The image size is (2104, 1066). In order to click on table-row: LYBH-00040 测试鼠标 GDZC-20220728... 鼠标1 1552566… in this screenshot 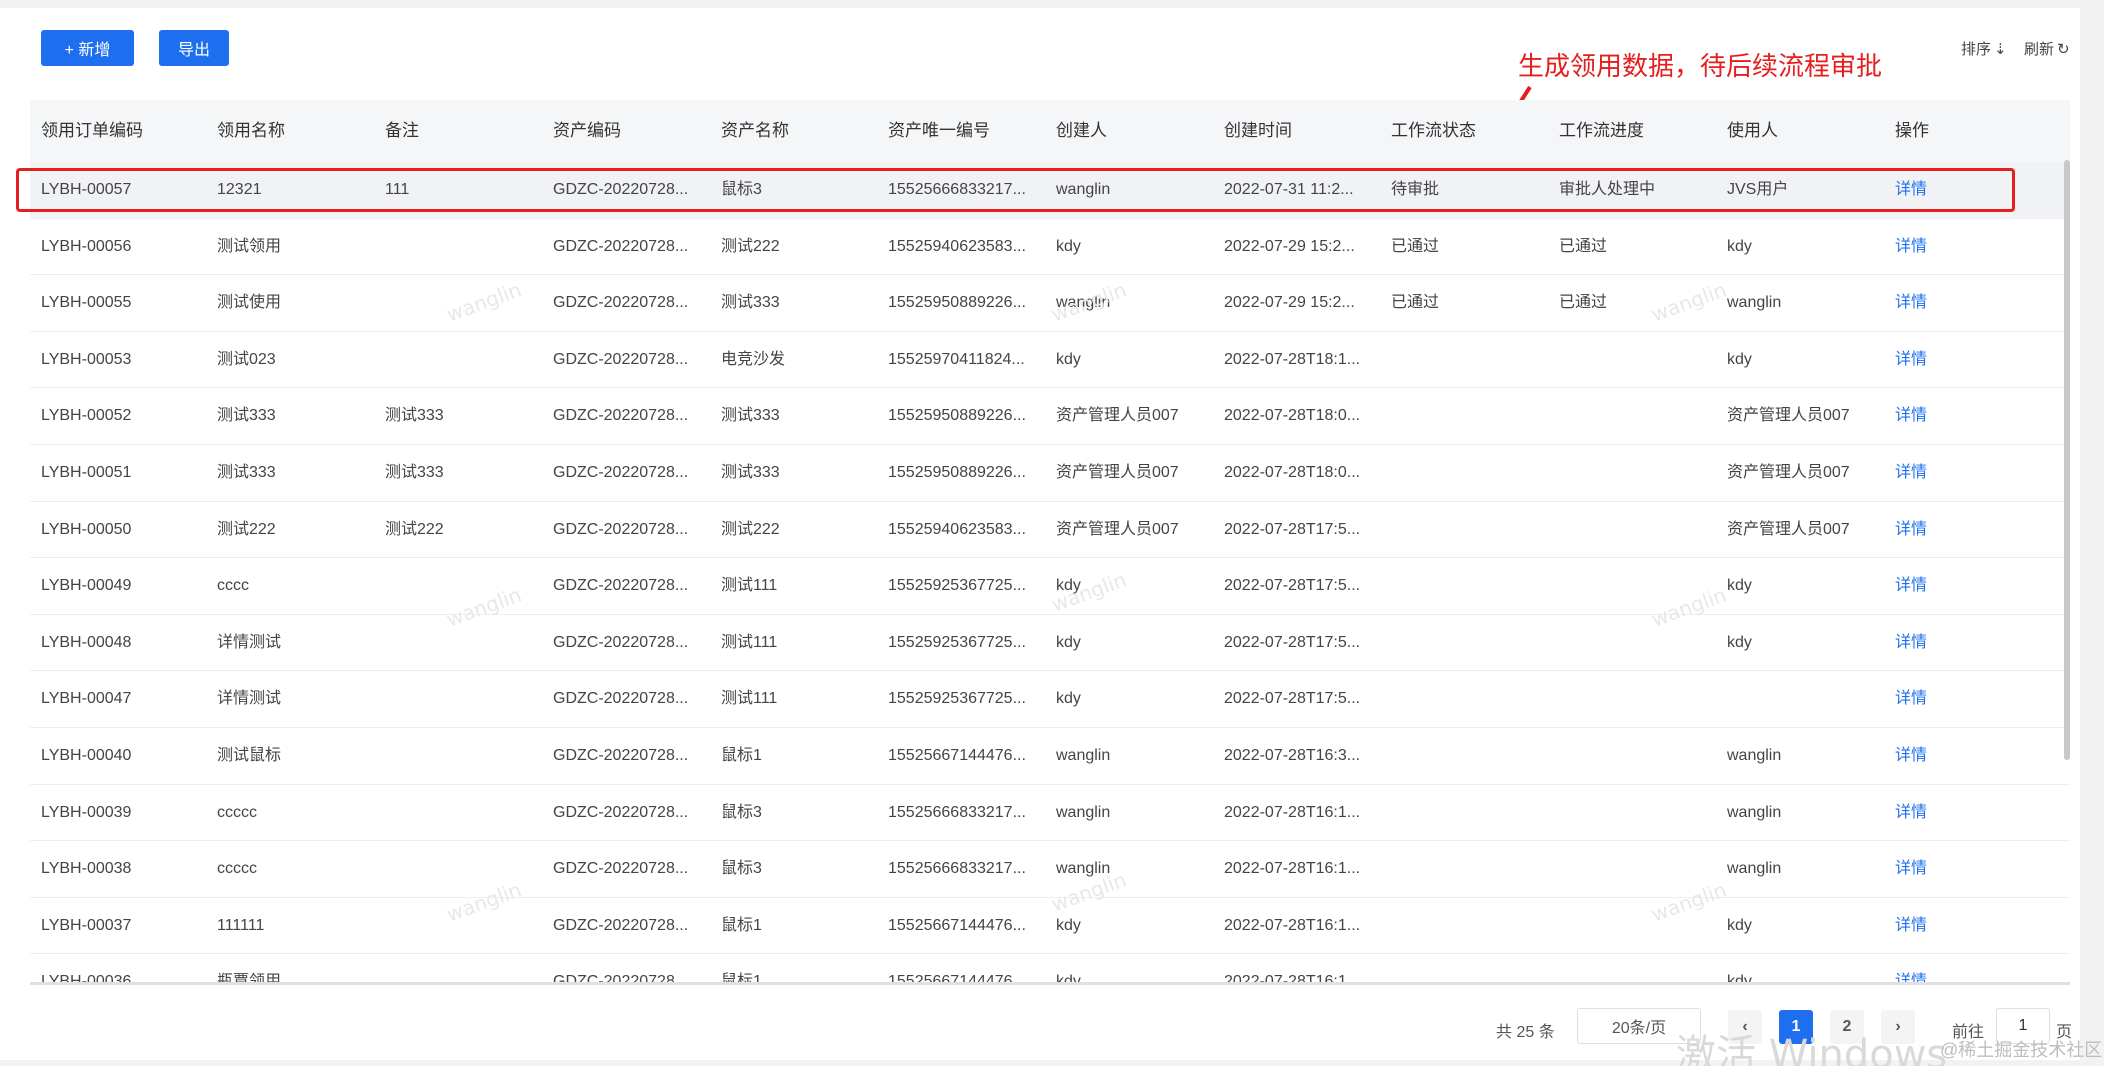, I will do `click(1050, 756)`.